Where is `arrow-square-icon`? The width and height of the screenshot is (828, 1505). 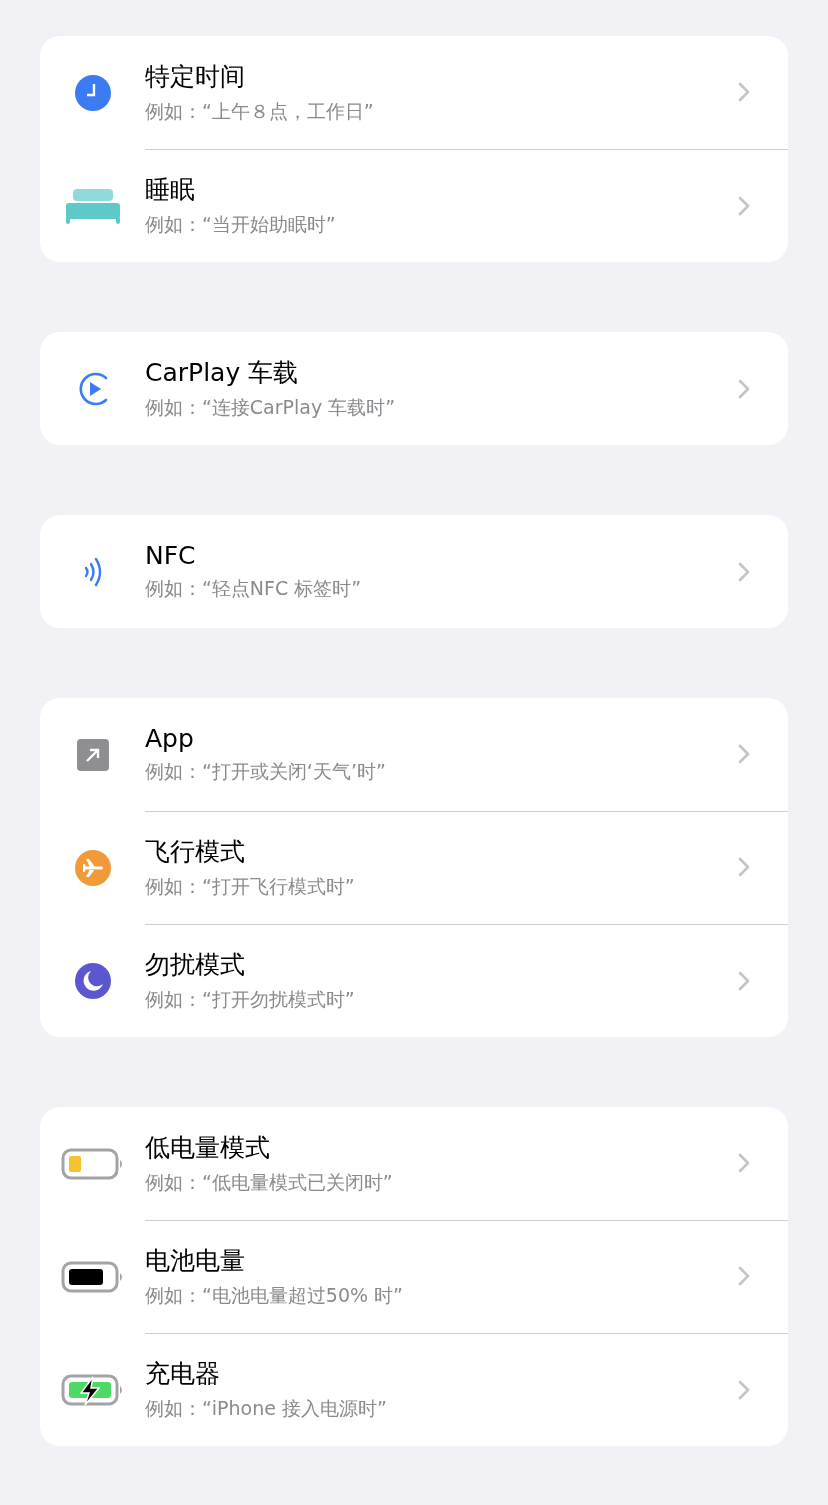 arrow-square-icon is located at coordinates (92, 754).